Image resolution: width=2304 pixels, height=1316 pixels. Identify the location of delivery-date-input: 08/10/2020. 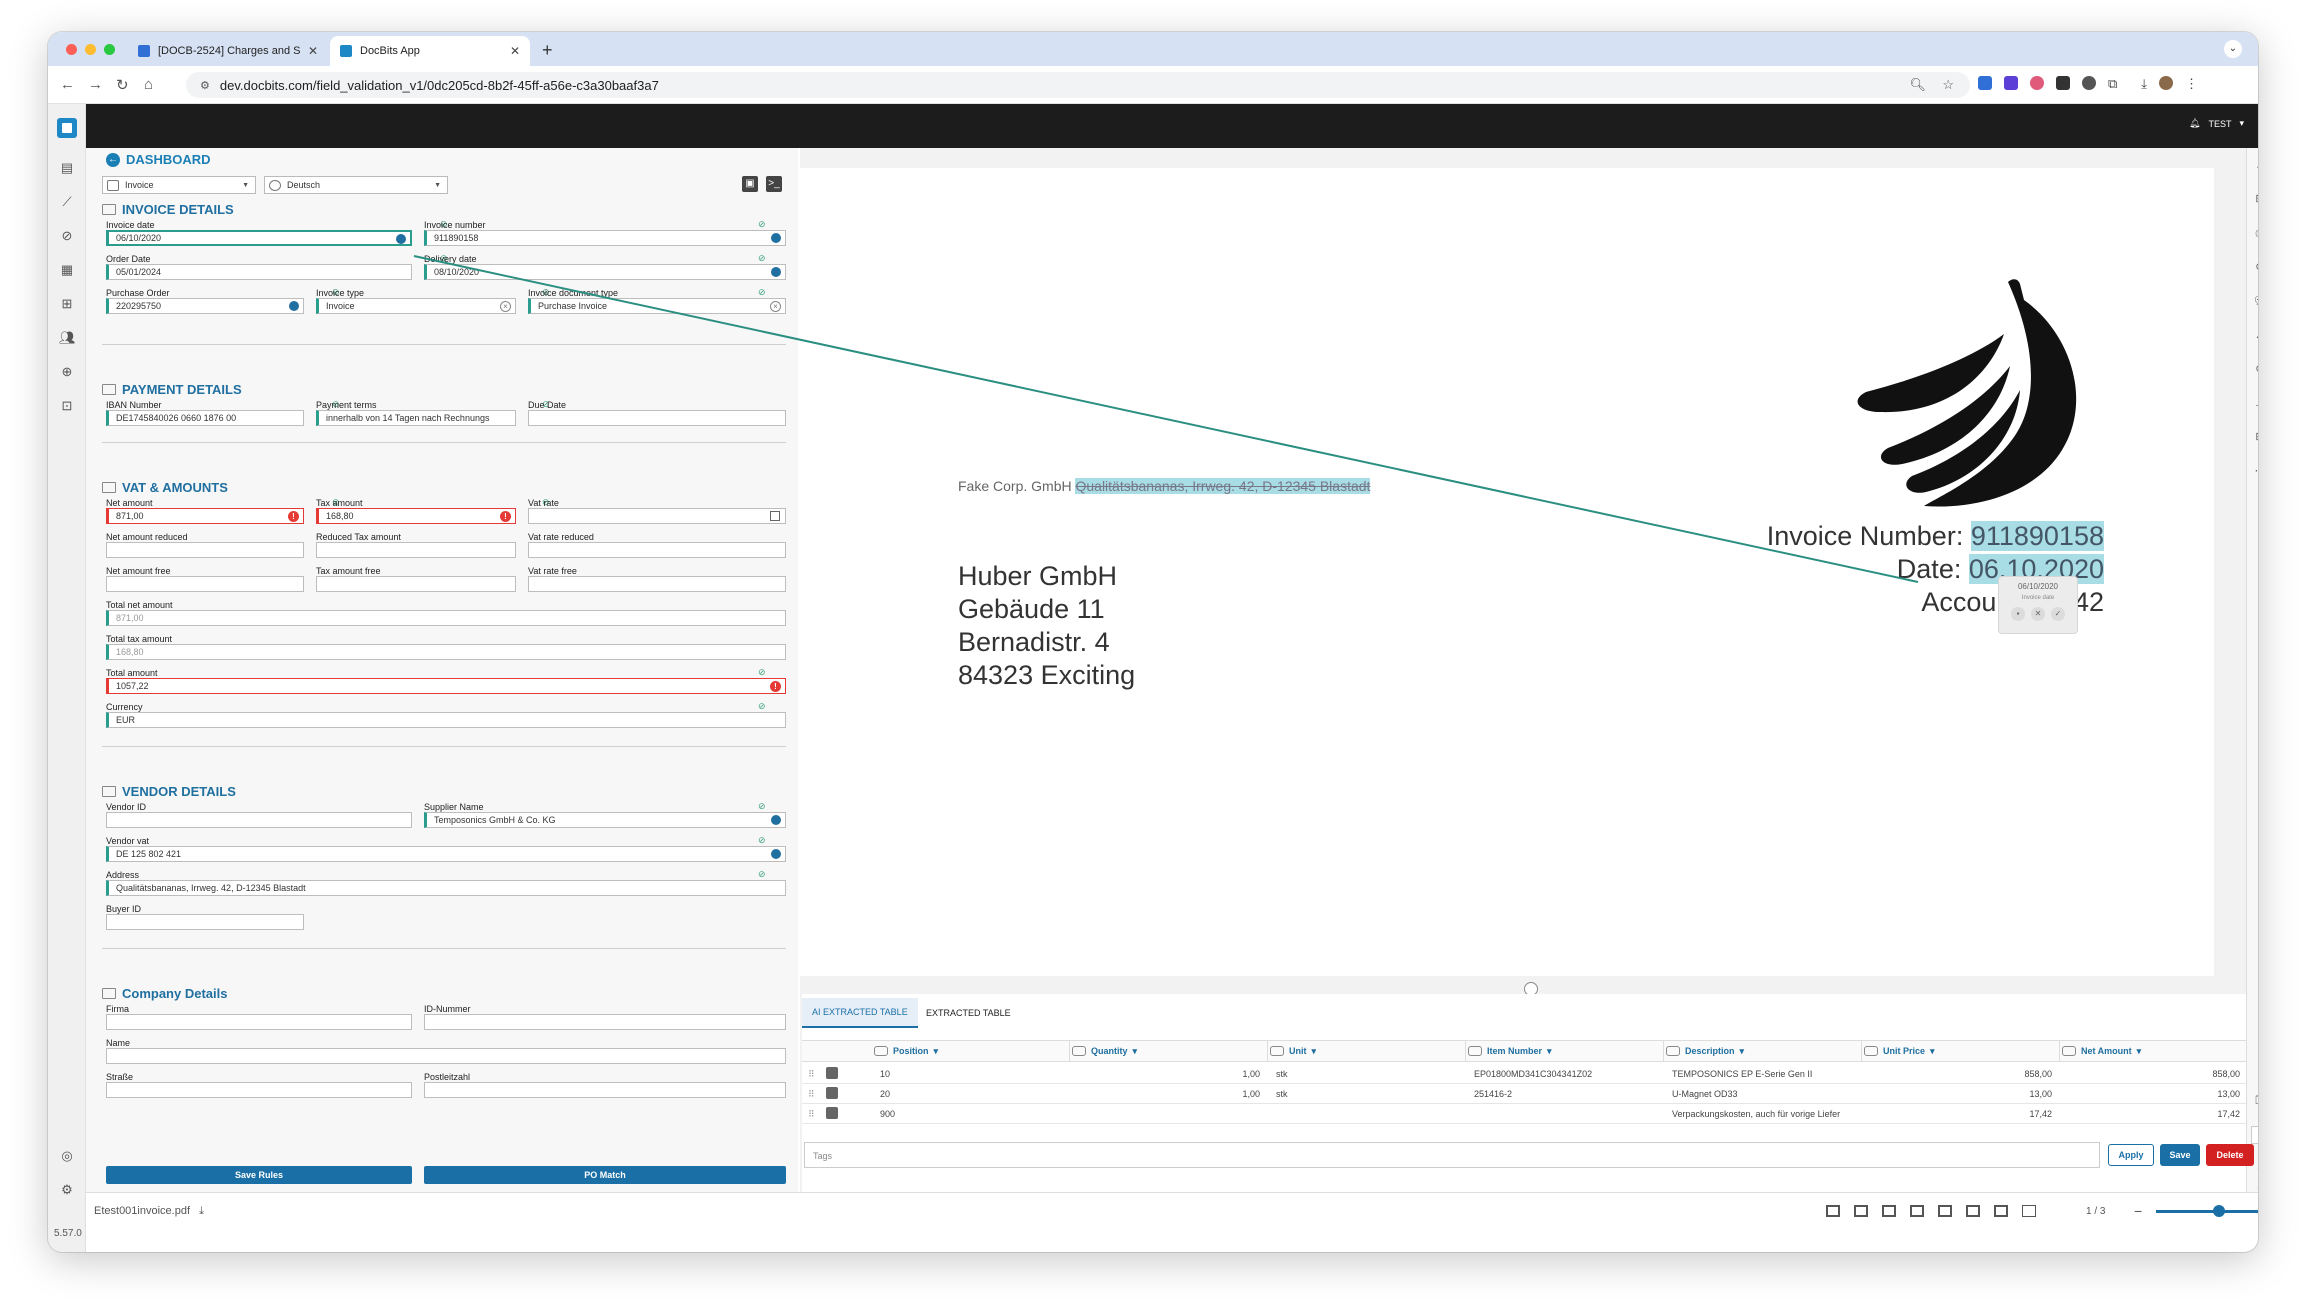
(605, 272).